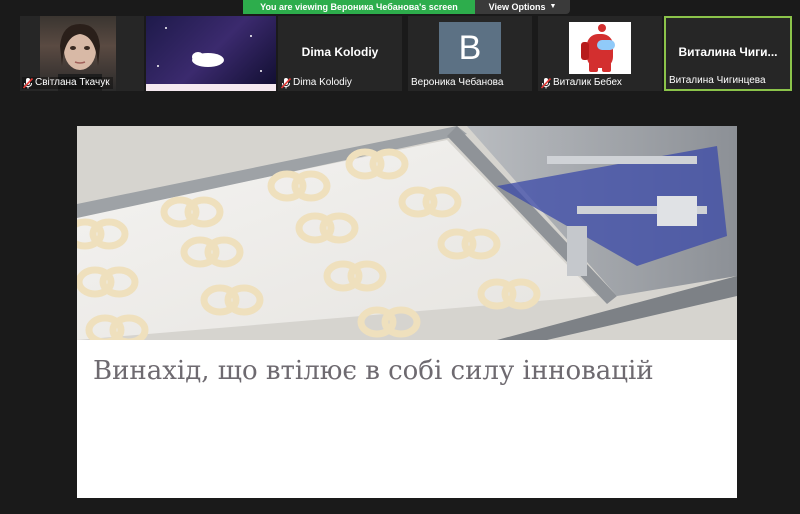  Describe the element at coordinates (82, 53) in the screenshot. I see `participant-tile: Світлана Ткачук` at that location.